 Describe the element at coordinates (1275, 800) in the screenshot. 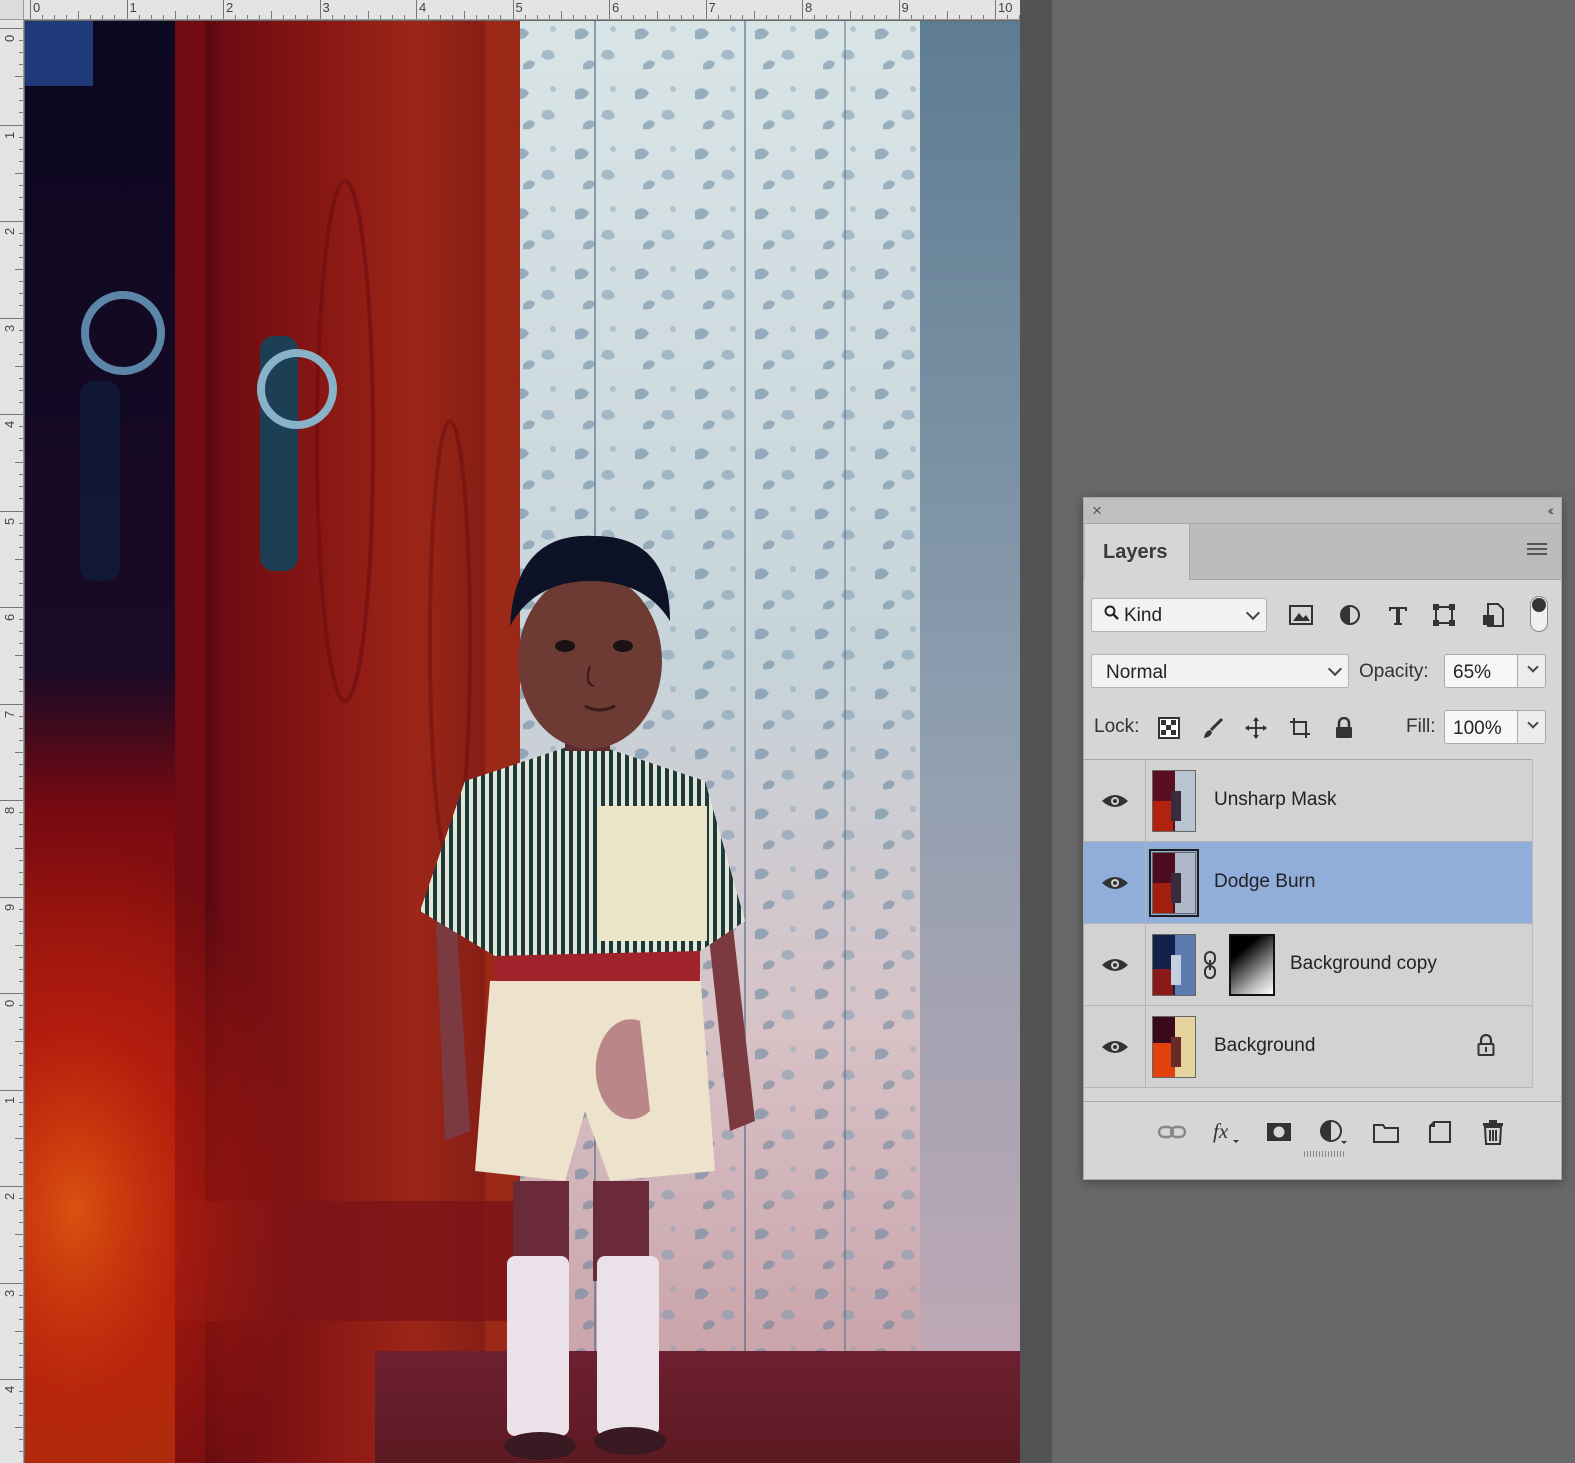

I see `layer-name: Unsharp Mask` at that location.